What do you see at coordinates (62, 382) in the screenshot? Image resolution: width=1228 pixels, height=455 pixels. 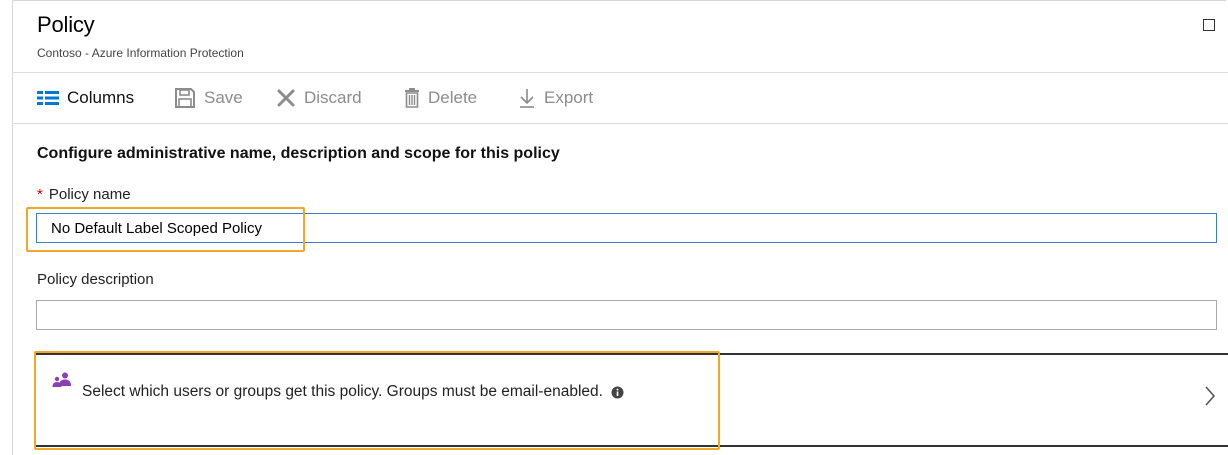 I see `users-group-icon` at bounding box center [62, 382].